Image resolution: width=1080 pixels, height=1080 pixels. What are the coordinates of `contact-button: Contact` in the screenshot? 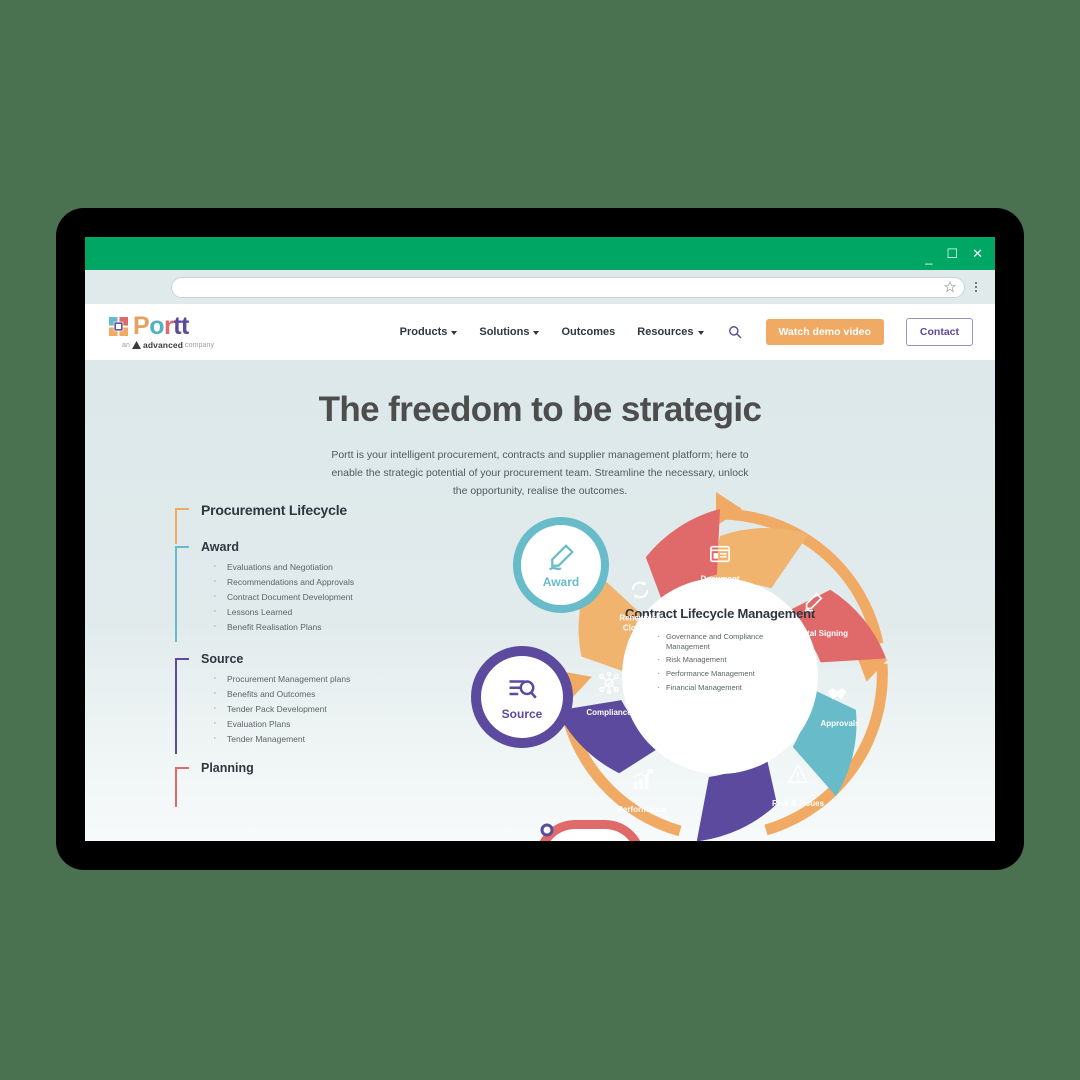 It's located at (939, 332).